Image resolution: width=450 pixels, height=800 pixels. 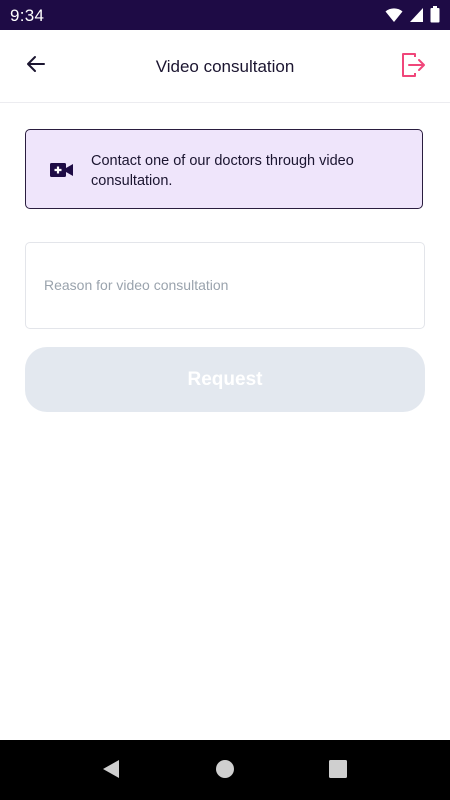 I want to click on nav-bar, so click(x=225, y=770).